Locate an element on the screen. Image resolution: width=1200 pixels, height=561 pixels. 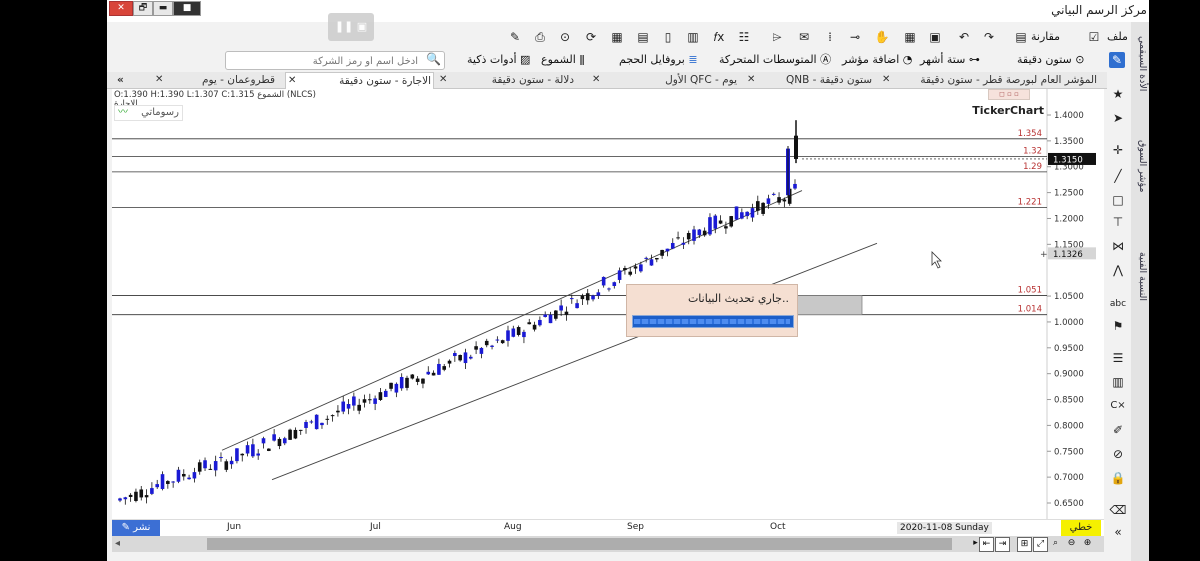
y-tick-label: 0.8500 is located at coordinates (1069, 401).